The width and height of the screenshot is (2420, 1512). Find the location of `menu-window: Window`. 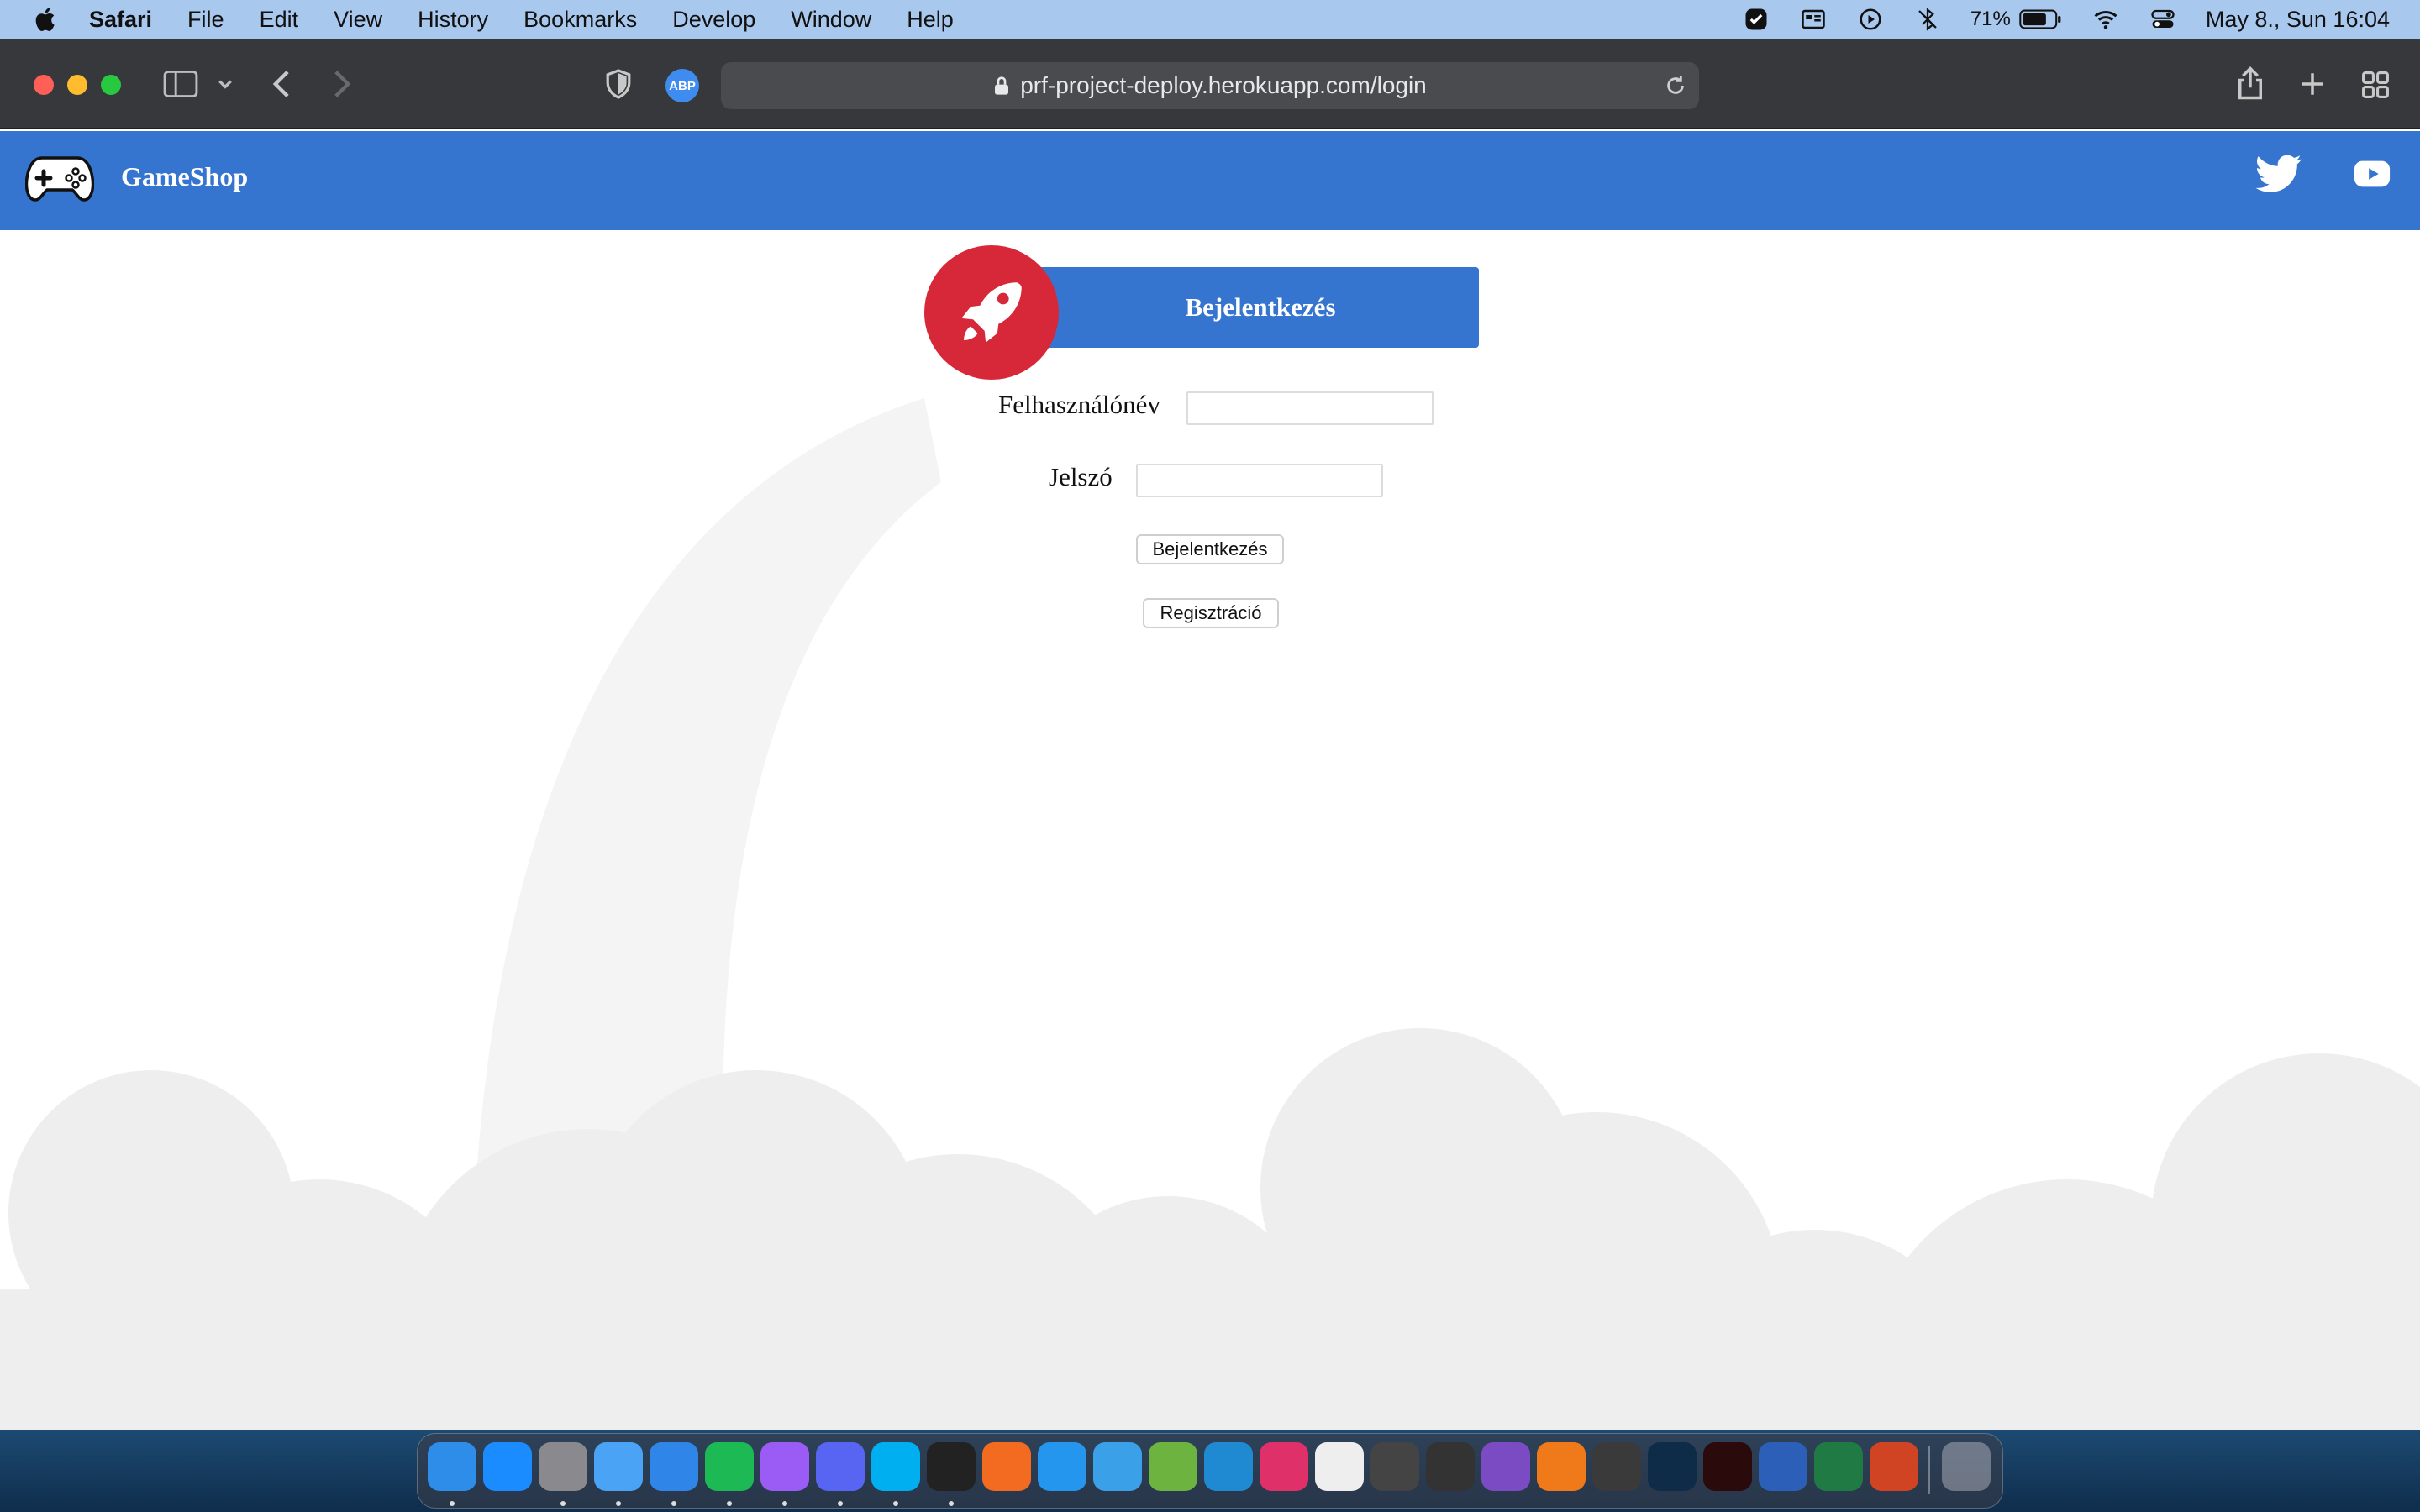

menu-window: Window is located at coordinates (831, 20).